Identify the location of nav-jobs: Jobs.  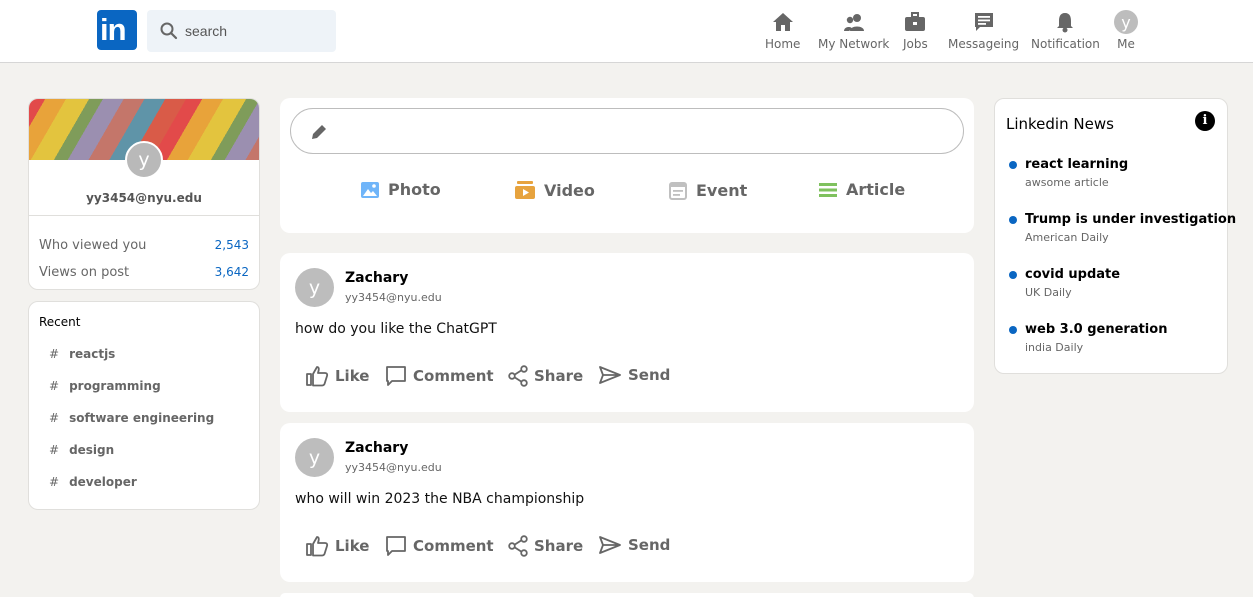
(915, 32).